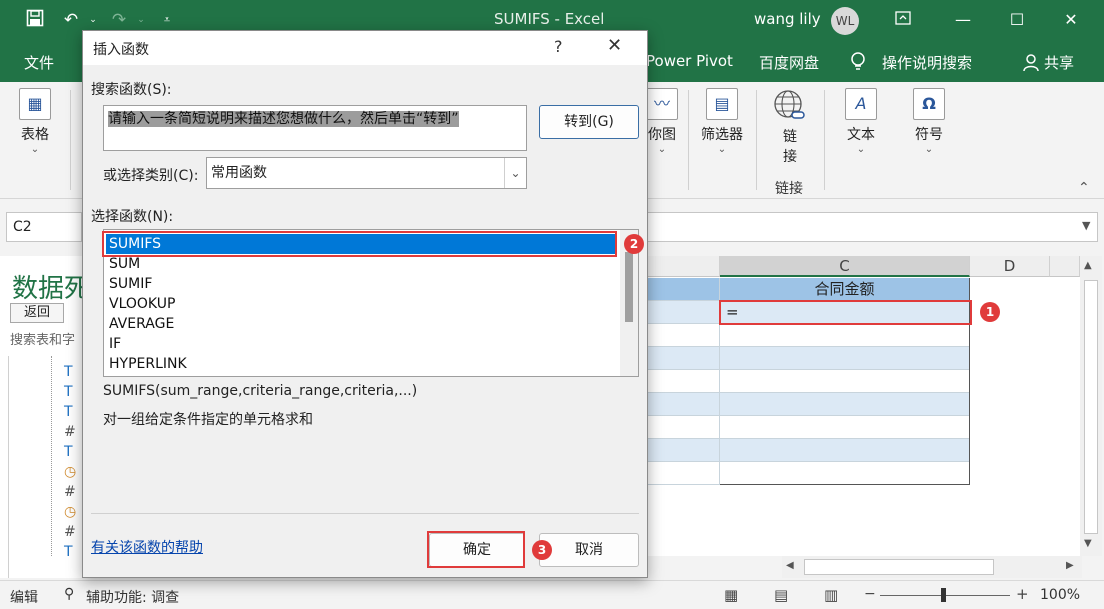 The image size is (1104, 609). Describe the element at coordinates (790, 127) in the screenshot. I see `link-button: 链 接` at that location.